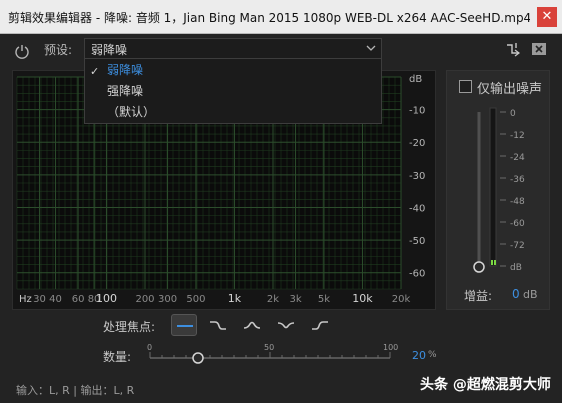  What do you see at coordinates (530, 294) in the screenshot?
I see `gain-unit: dB` at bounding box center [530, 294].